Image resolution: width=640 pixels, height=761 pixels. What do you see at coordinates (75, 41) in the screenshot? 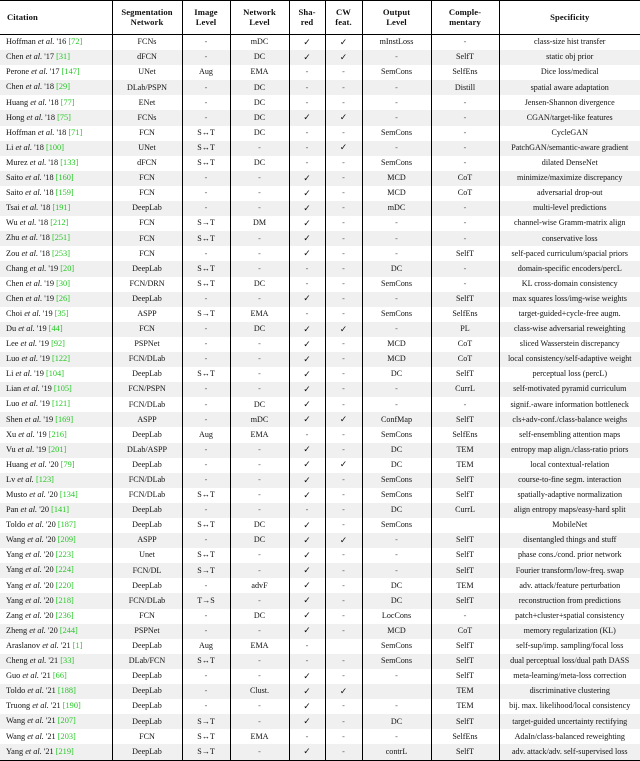
I see `citation-reference-link: [72]` at bounding box center [75, 41].